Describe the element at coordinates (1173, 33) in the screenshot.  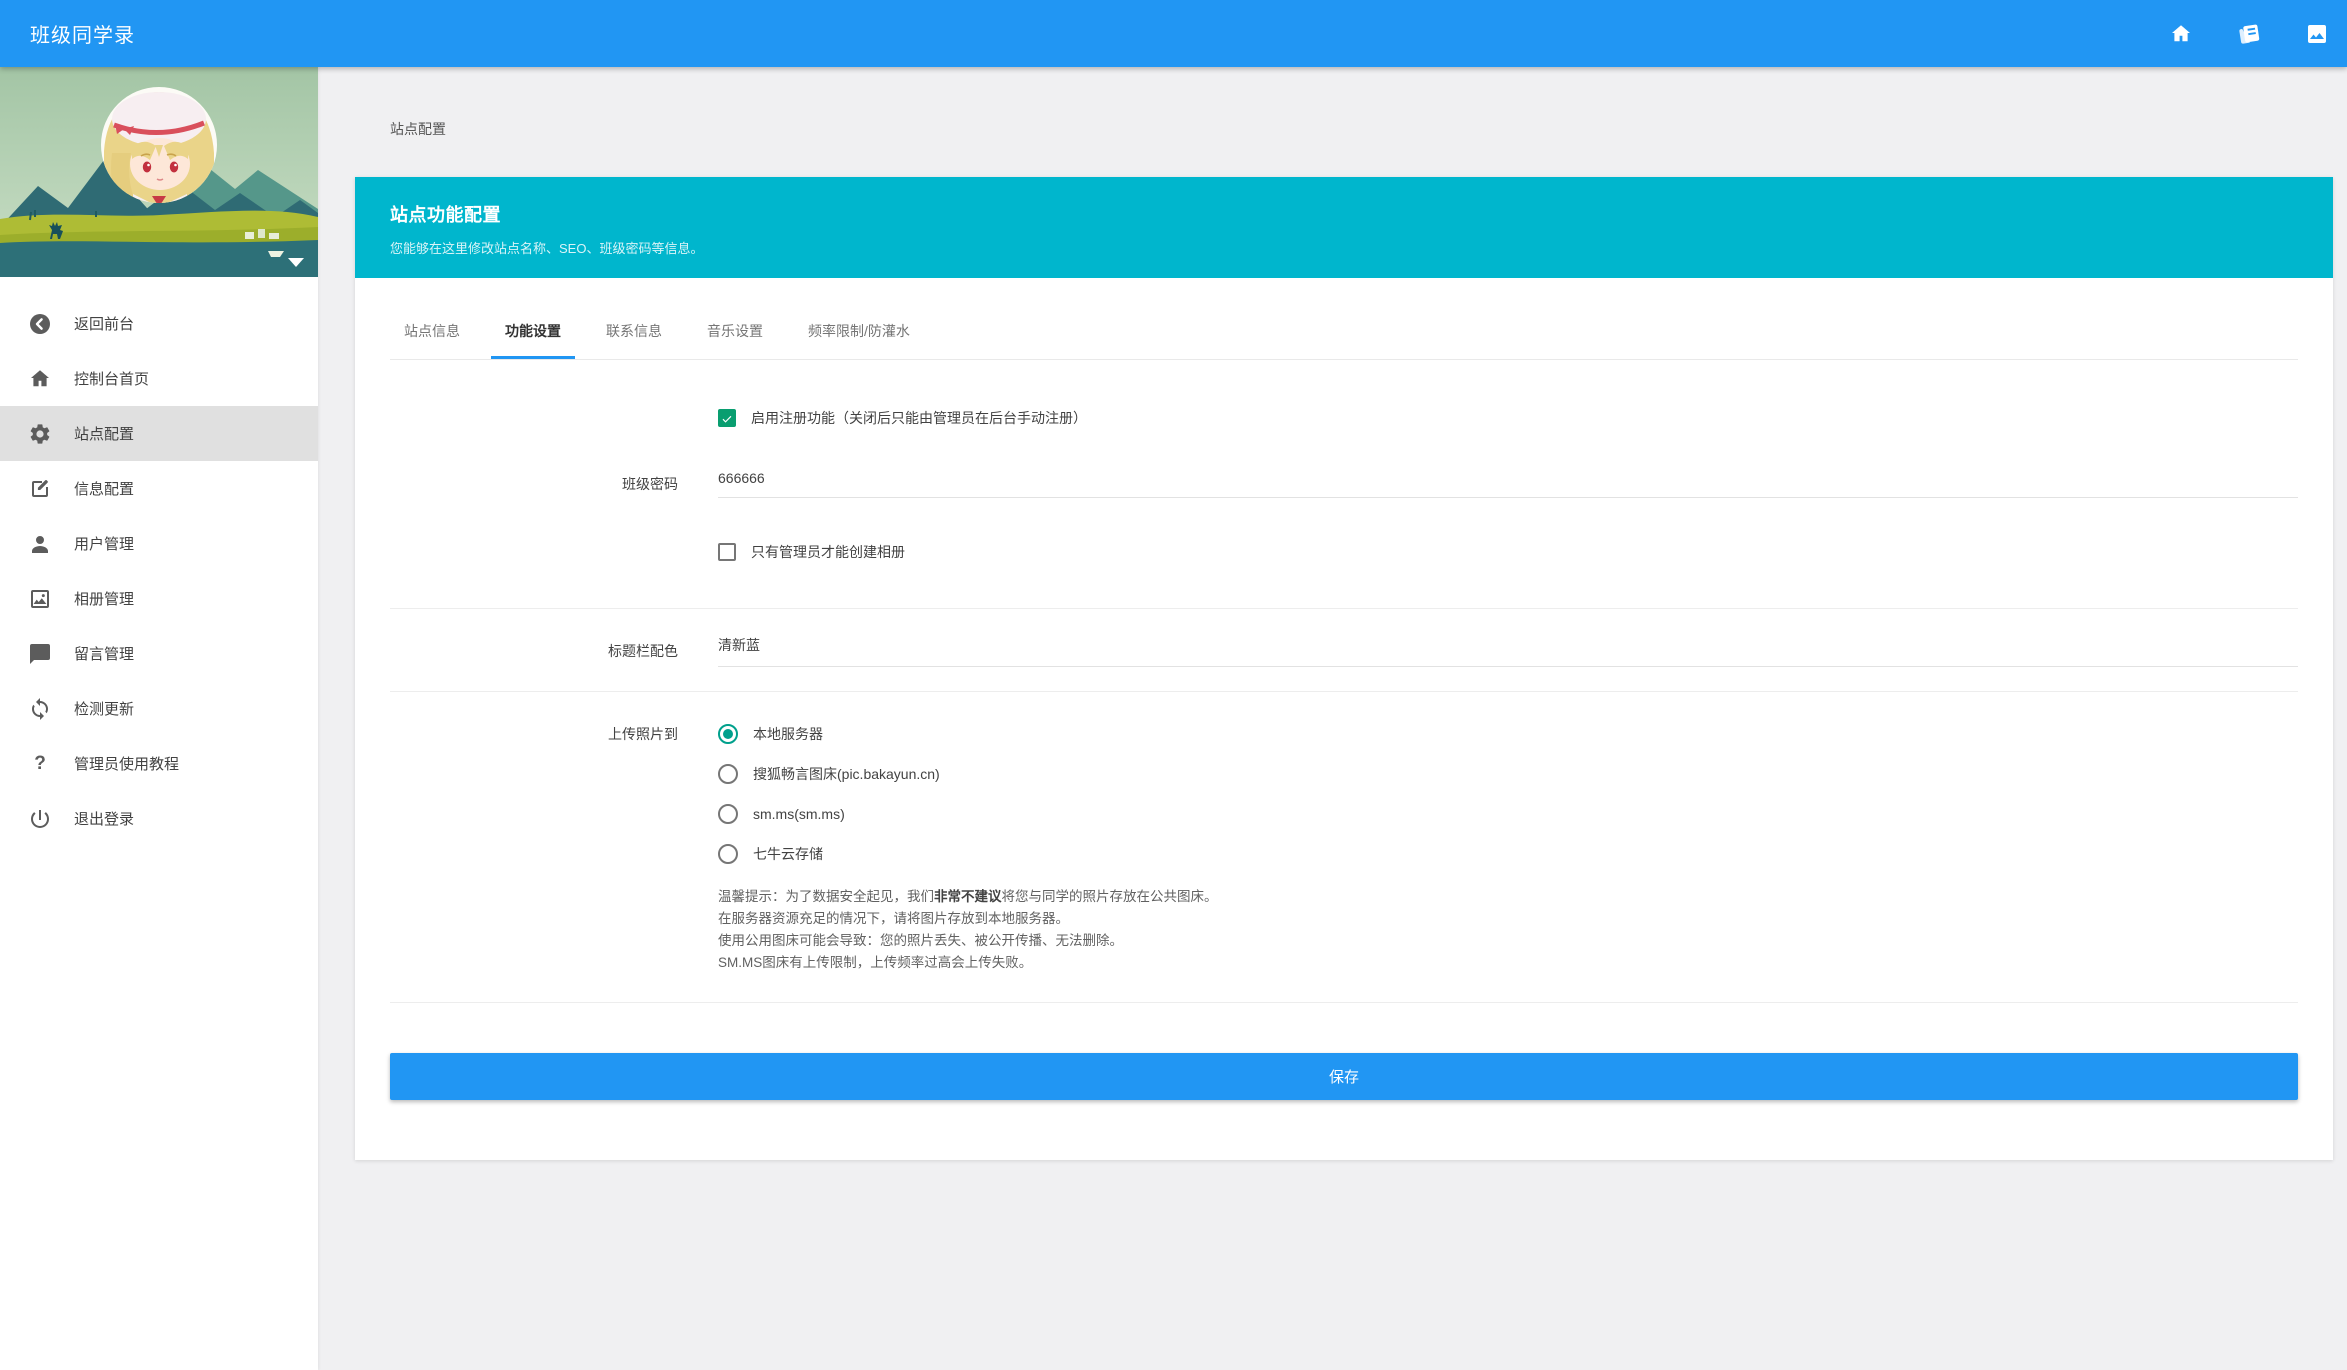
I see `top-app-bar: 班级同学录` at that location.